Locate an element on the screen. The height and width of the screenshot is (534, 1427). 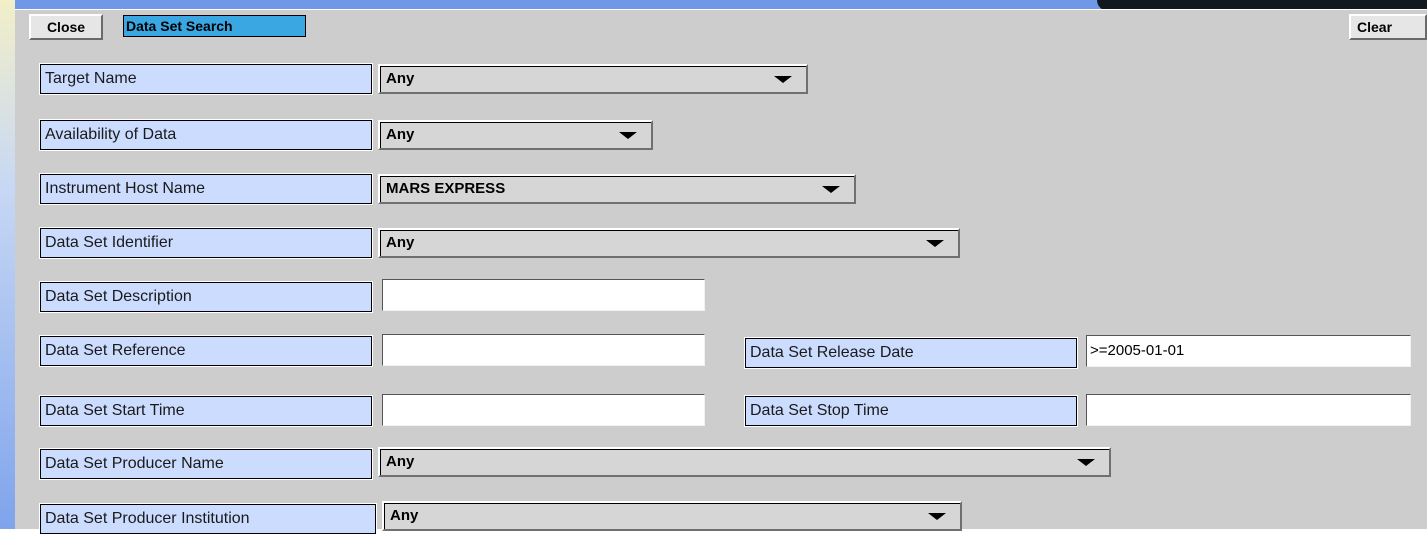
data-set-identifier-value: Any is located at coordinates (400, 242).